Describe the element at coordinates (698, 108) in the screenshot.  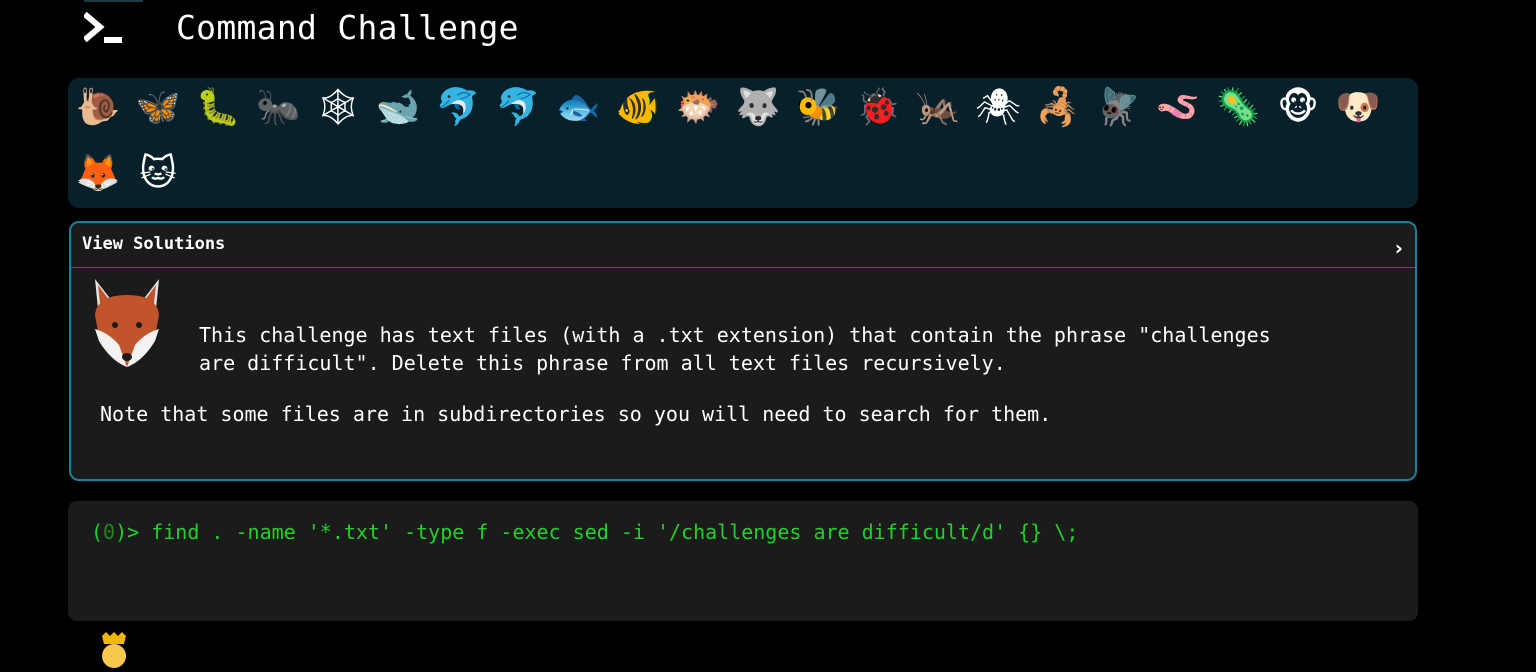
I see `animal-blowfish-icon: 🐡` at that location.